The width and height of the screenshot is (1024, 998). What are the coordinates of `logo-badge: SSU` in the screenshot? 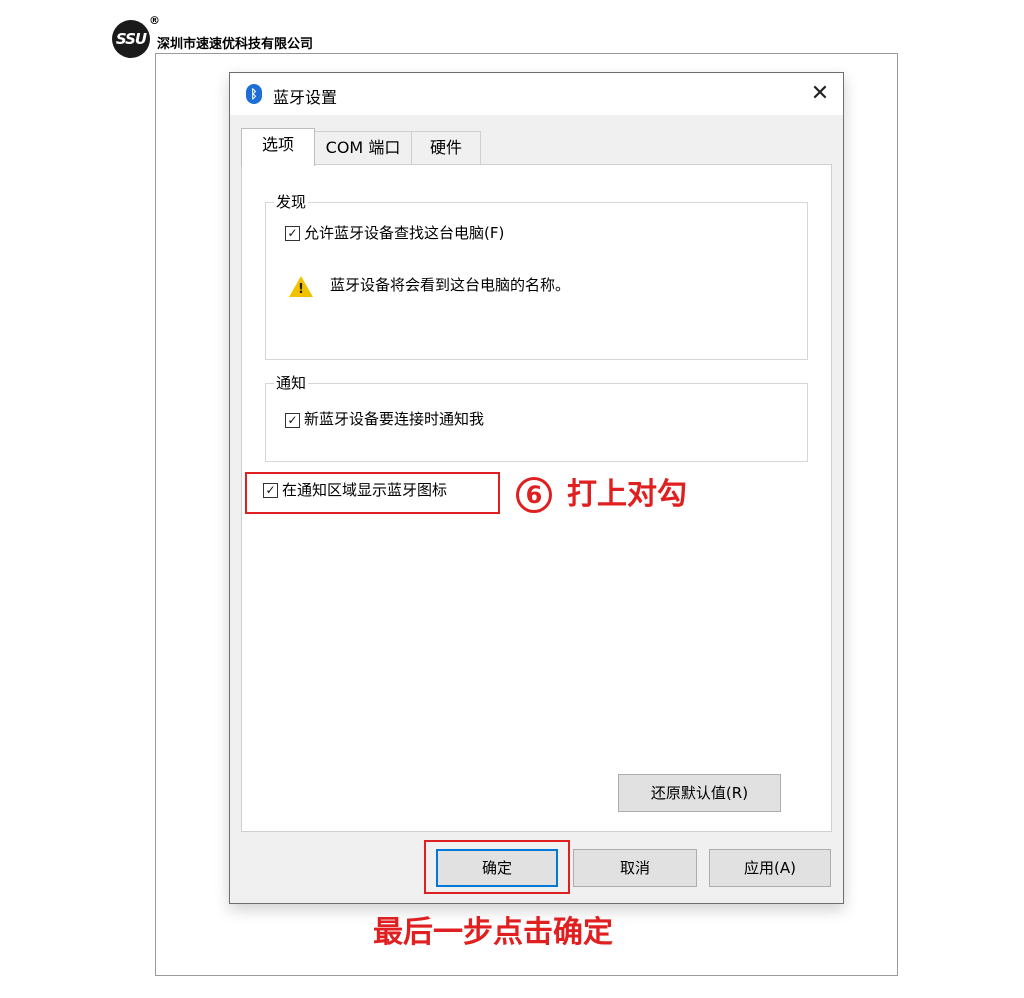 It's located at (131, 39).